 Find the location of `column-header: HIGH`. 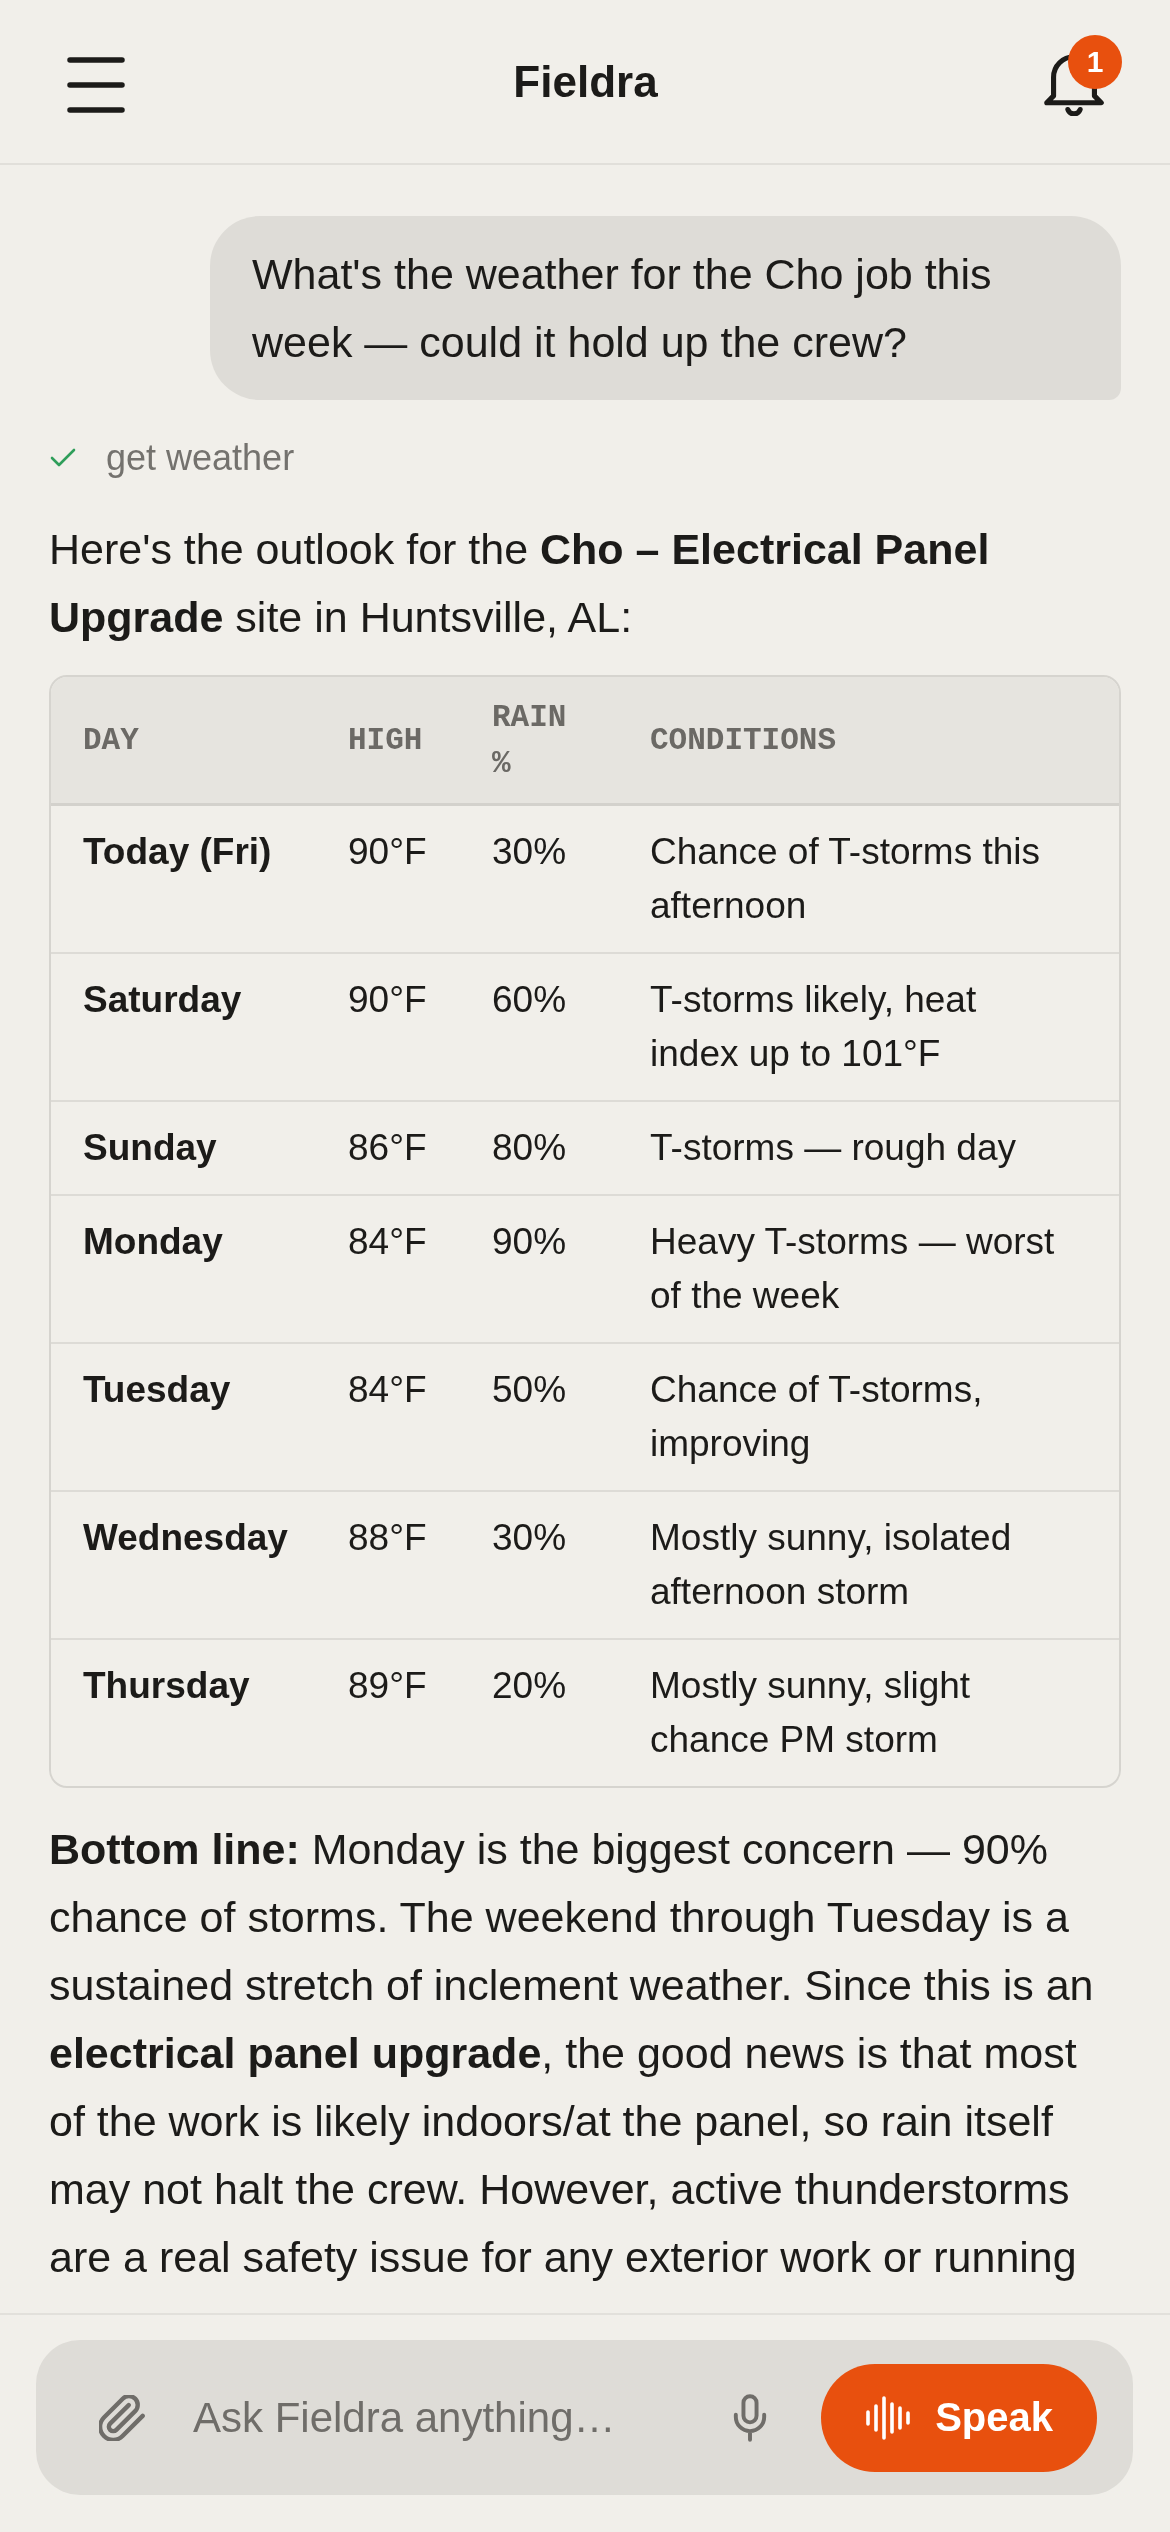

column-header: HIGH is located at coordinates (388, 741).